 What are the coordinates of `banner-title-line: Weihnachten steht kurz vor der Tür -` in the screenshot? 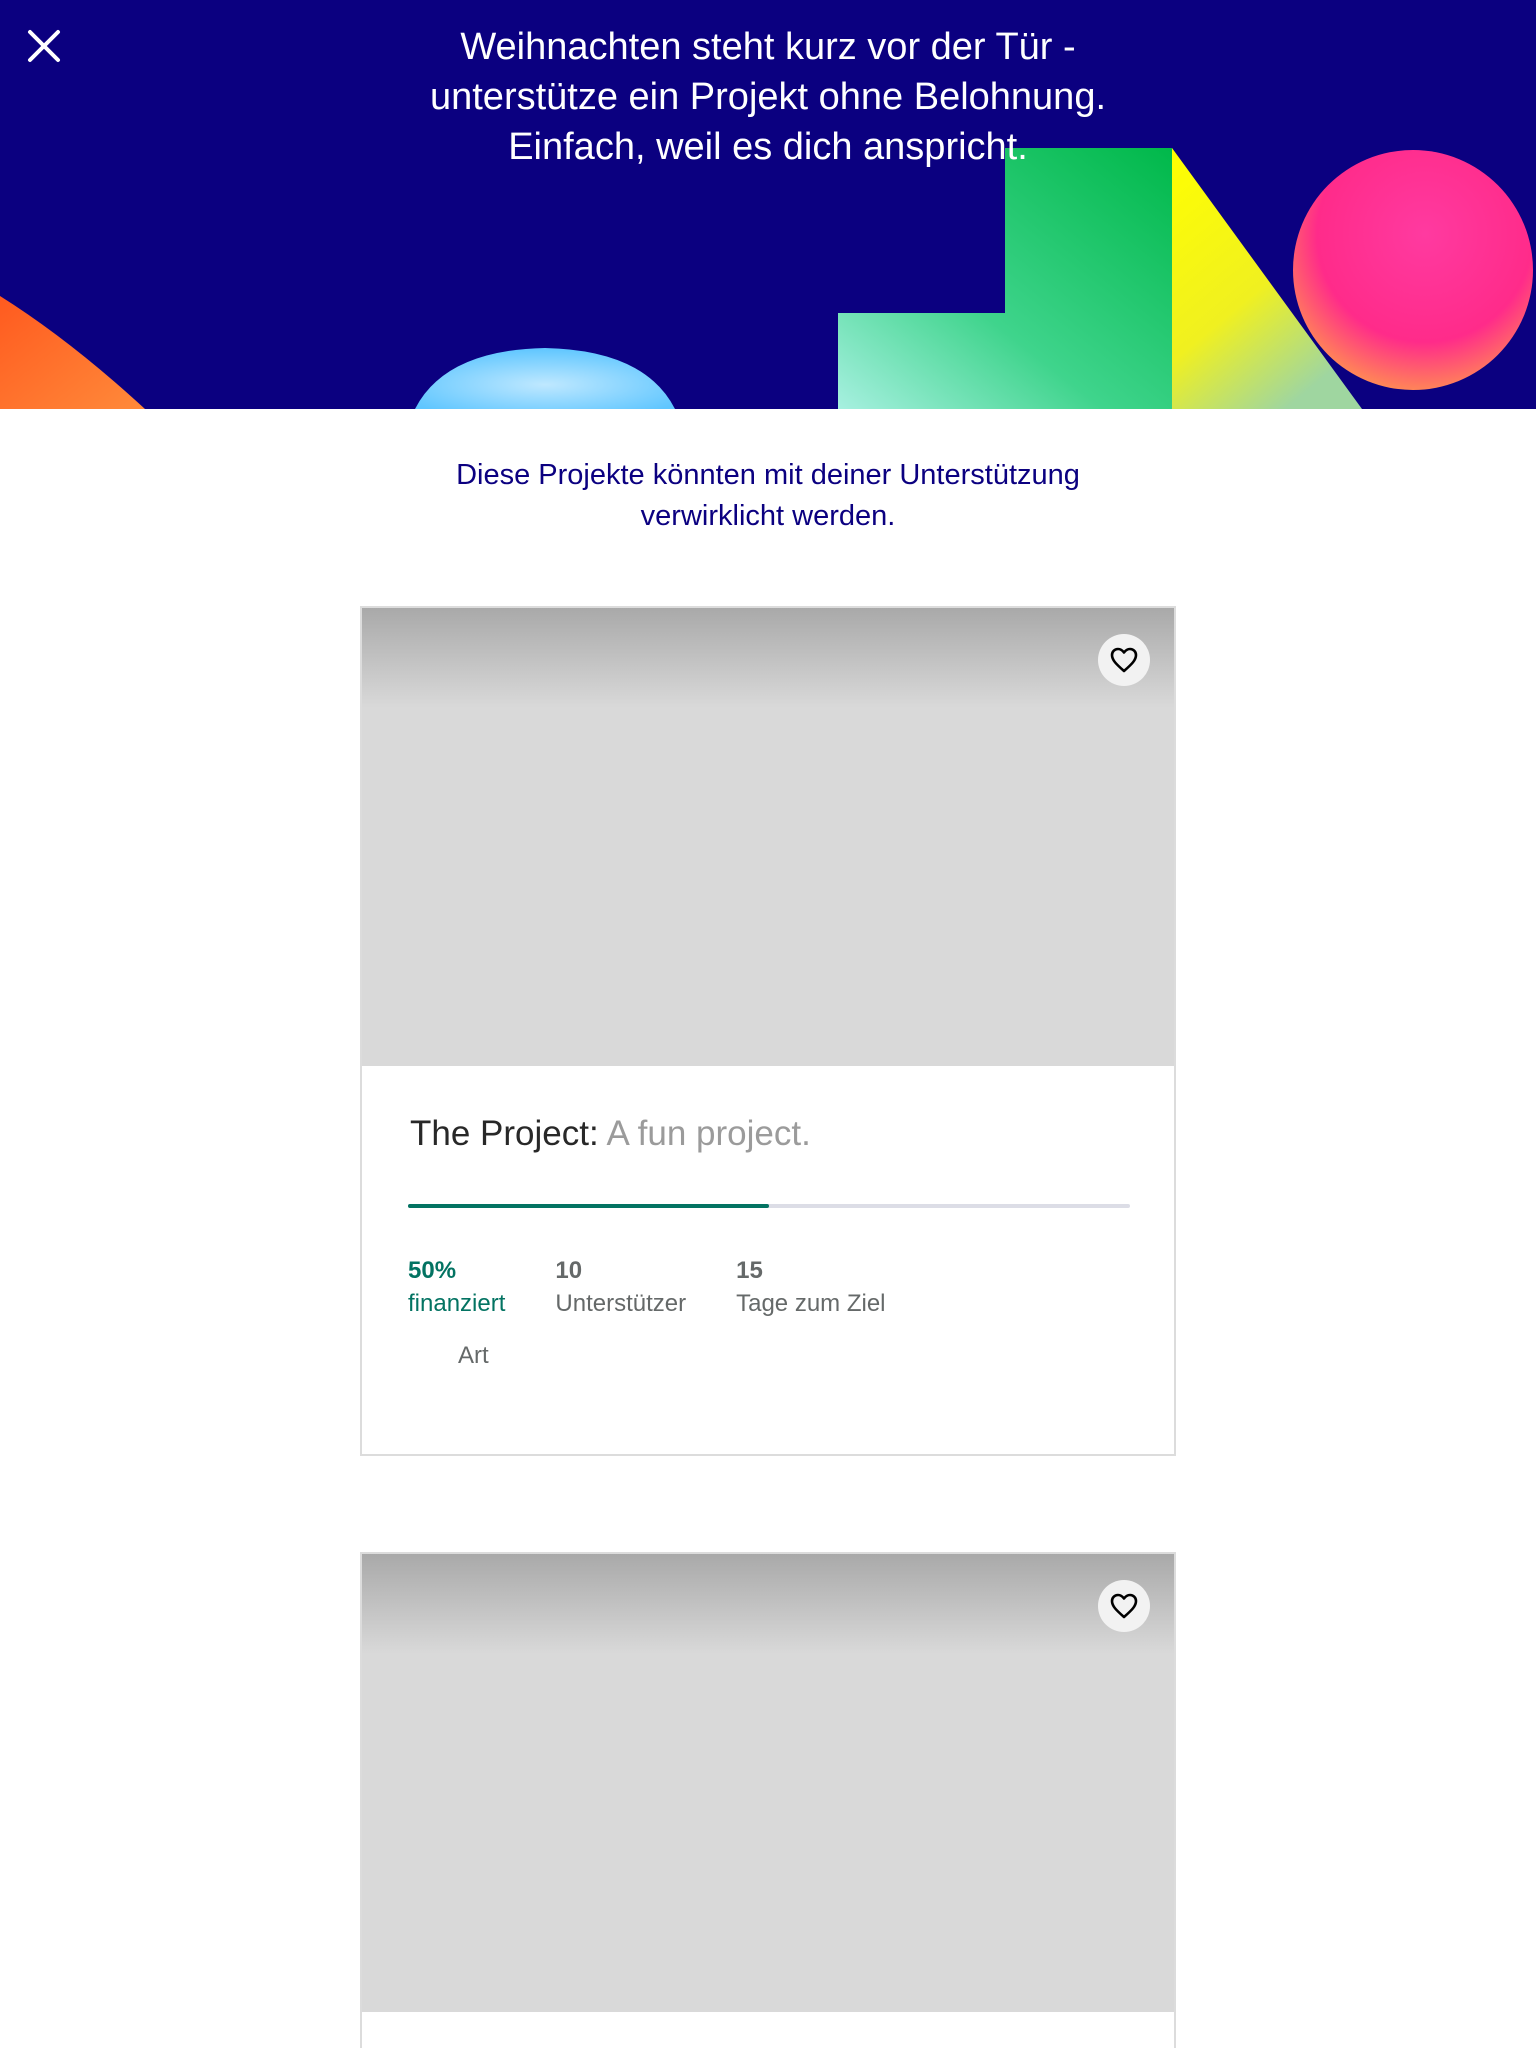 It's located at (768, 47).